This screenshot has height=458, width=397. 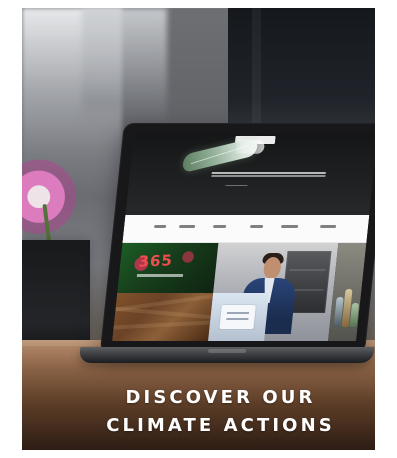 What do you see at coordinates (246, 229) in the screenshot?
I see `website-nav` at bounding box center [246, 229].